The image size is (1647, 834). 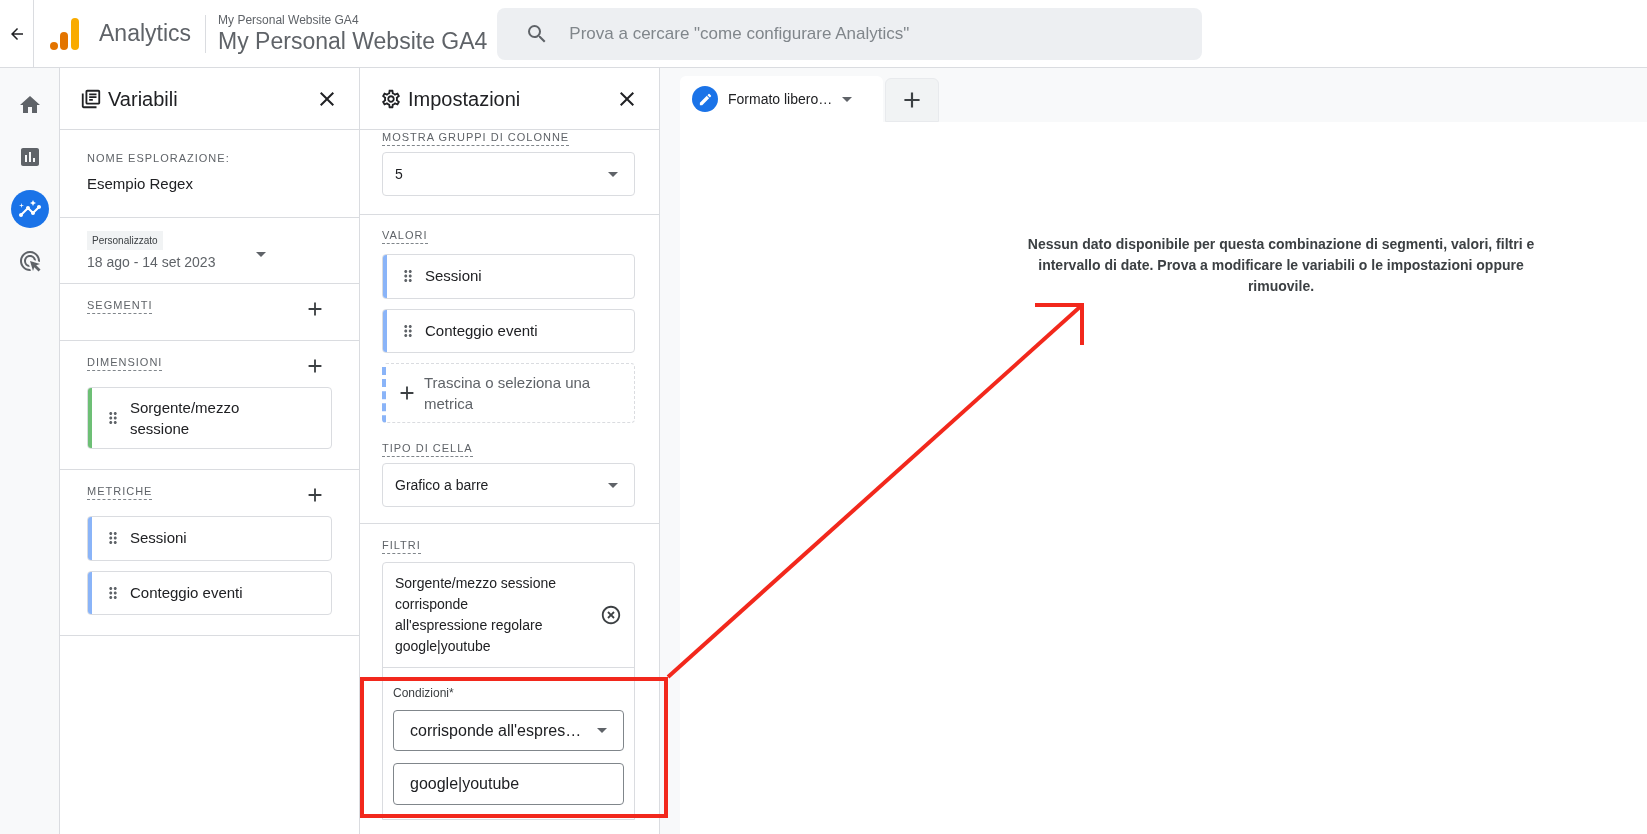 I want to click on section-label: VALORI, so click(x=405, y=236).